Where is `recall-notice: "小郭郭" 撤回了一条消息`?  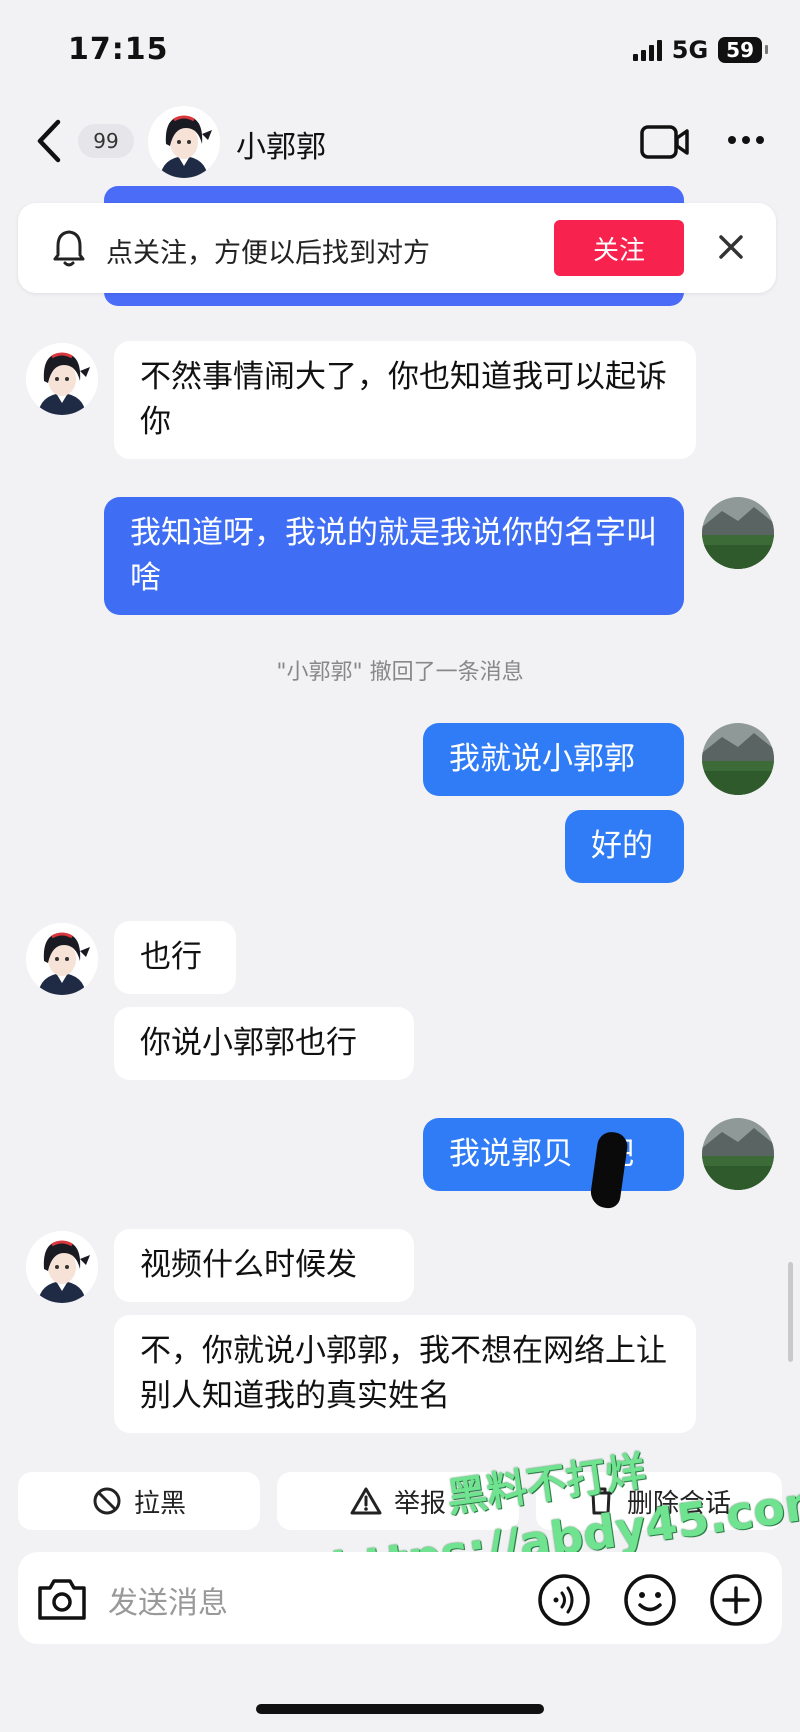 recall-notice: "小郭郭" 撤回了一条消息 is located at coordinates (400, 672).